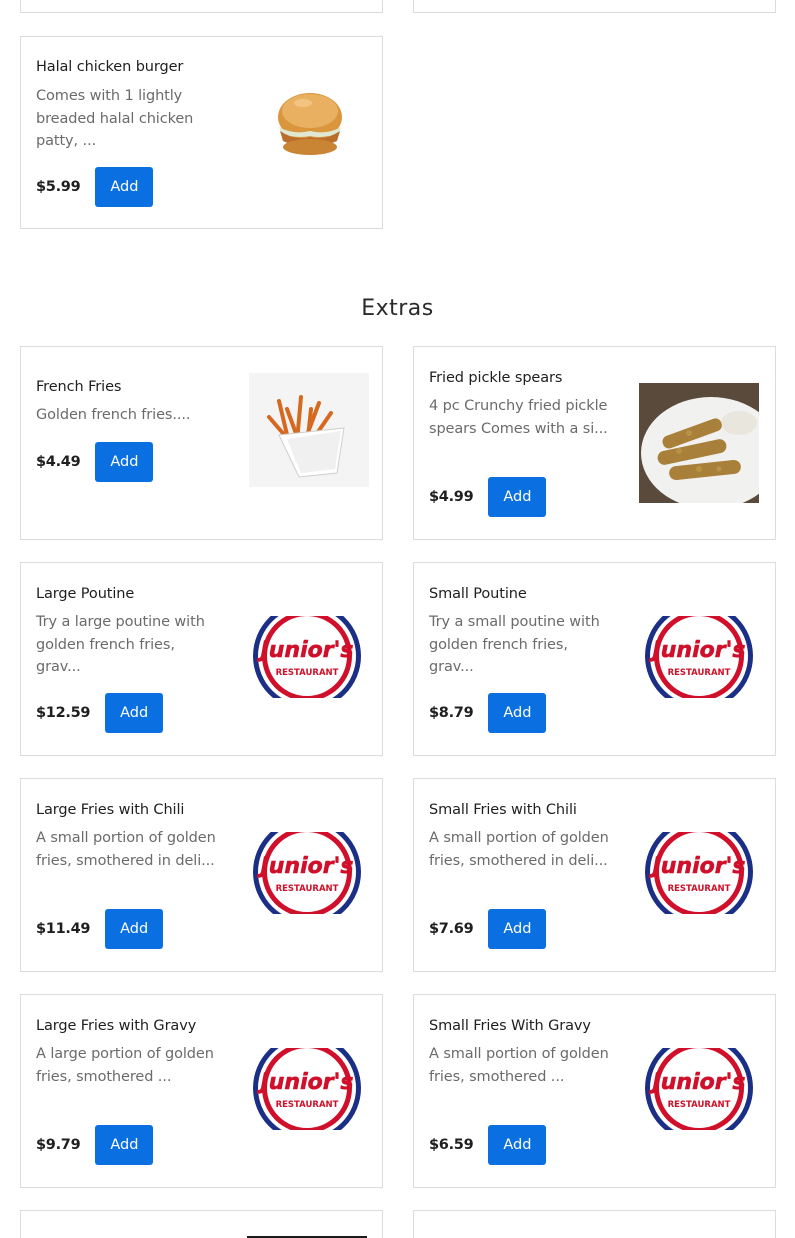 This screenshot has width=795, height=1238. I want to click on item-price: $9.79, so click(58, 1145).